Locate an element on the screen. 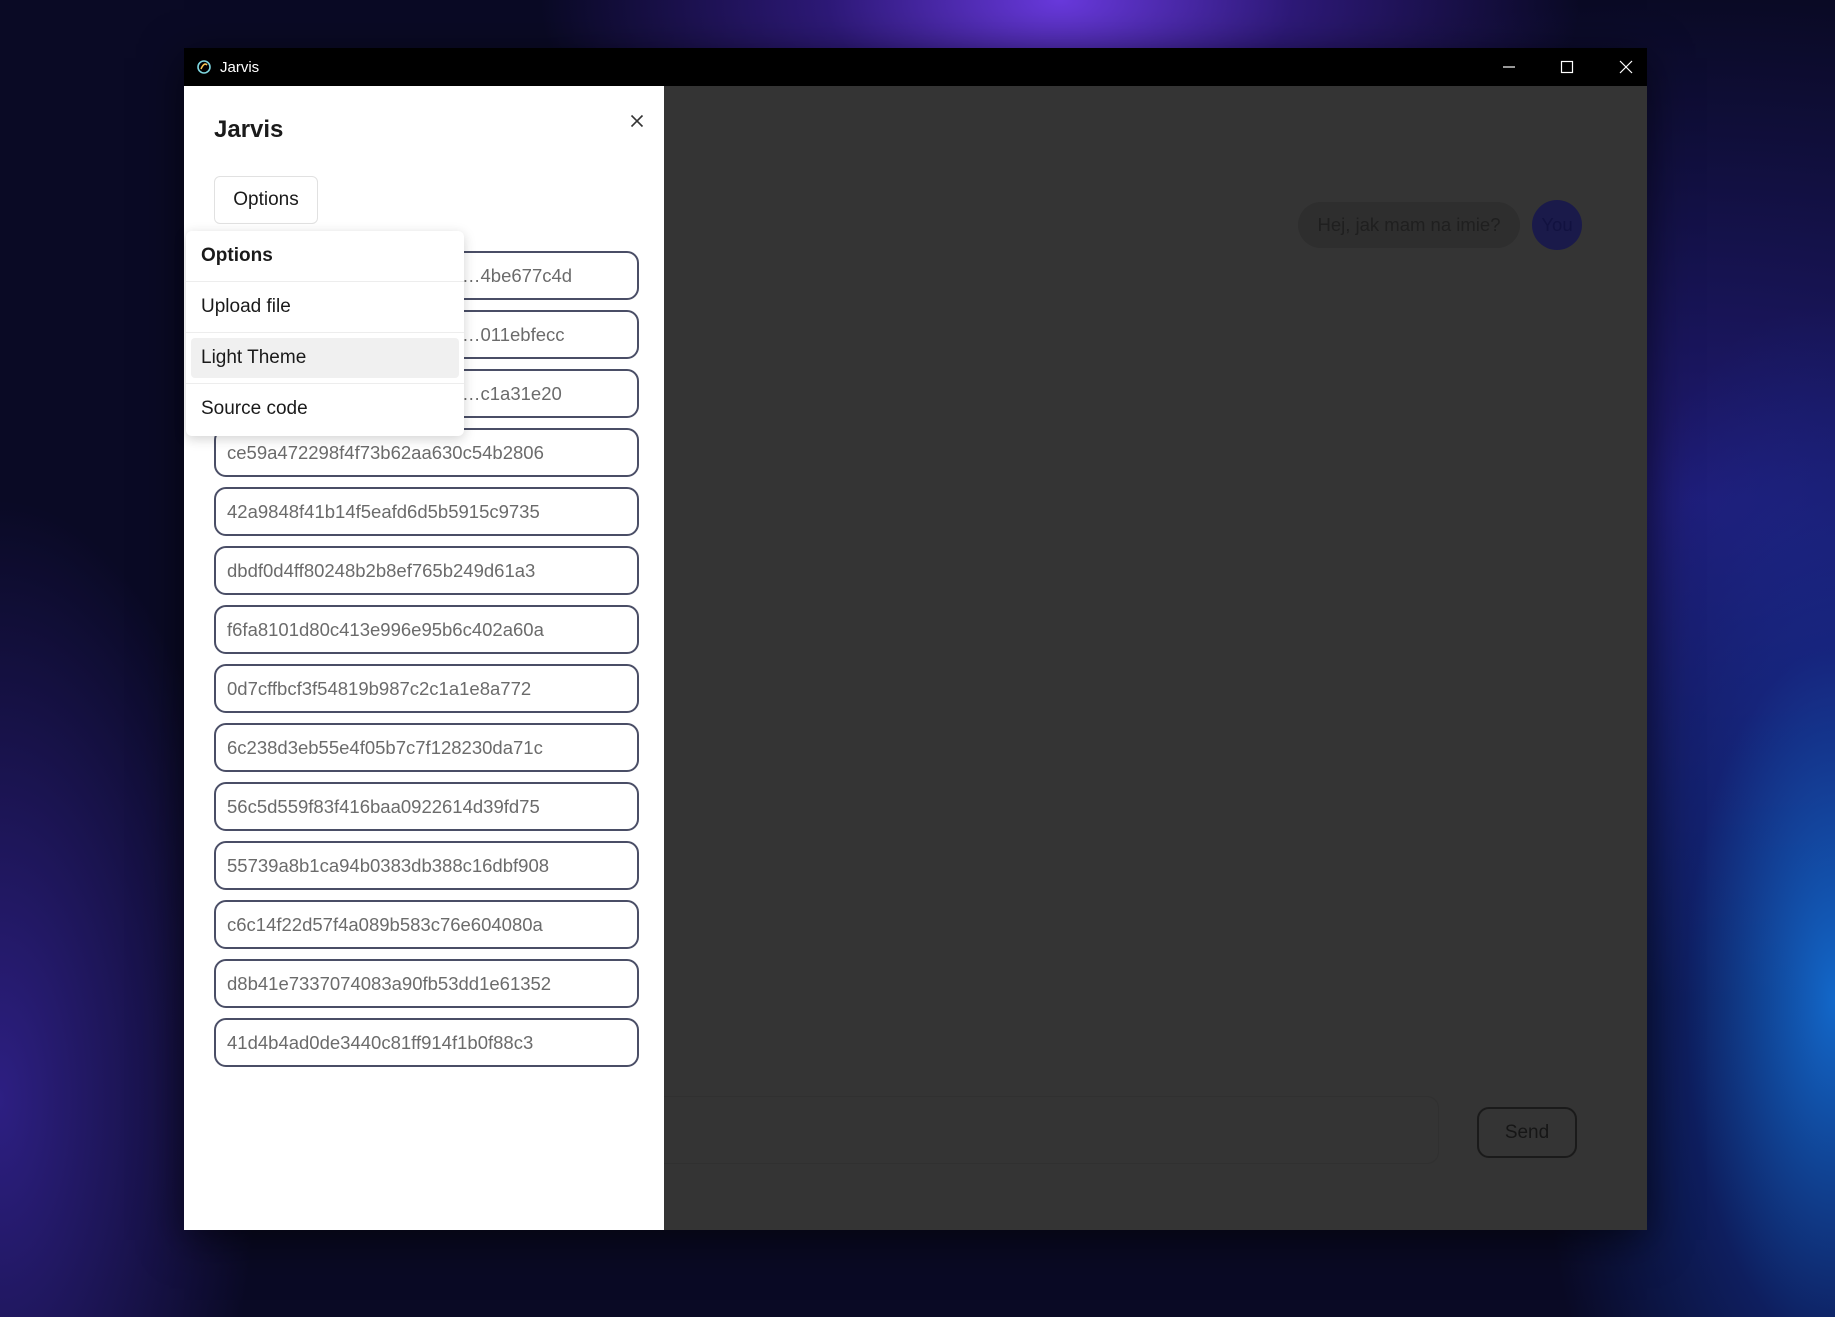 This screenshot has height=1317, width=1835. message-input is located at coordinates (1051, 1130).